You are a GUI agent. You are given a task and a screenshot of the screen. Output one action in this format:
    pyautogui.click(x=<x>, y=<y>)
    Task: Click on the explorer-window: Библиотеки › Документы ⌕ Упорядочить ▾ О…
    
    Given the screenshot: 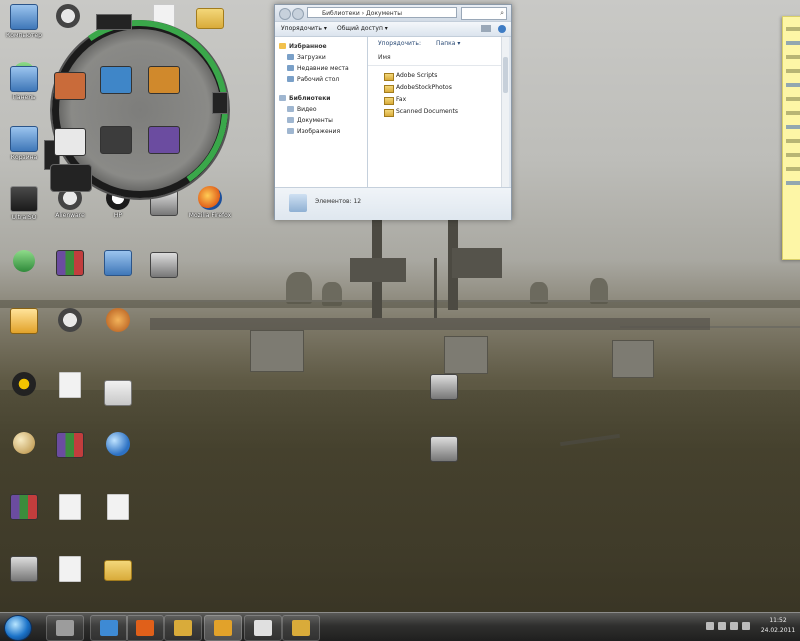 What is the action you would take?
    pyautogui.click(x=393, y=112)
    